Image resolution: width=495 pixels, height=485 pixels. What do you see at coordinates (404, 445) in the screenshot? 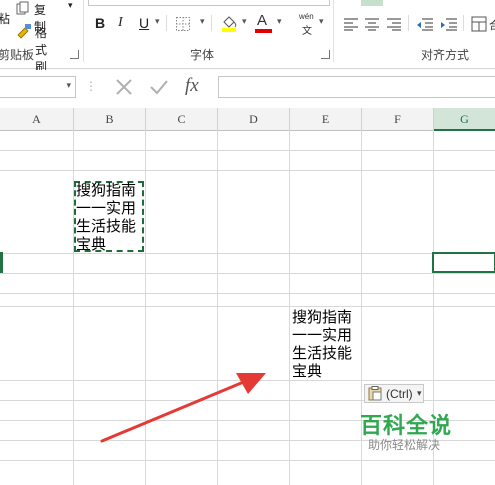
I see `watermark-subtitle: 助你轻松解决` at bounding box center [404, 445].